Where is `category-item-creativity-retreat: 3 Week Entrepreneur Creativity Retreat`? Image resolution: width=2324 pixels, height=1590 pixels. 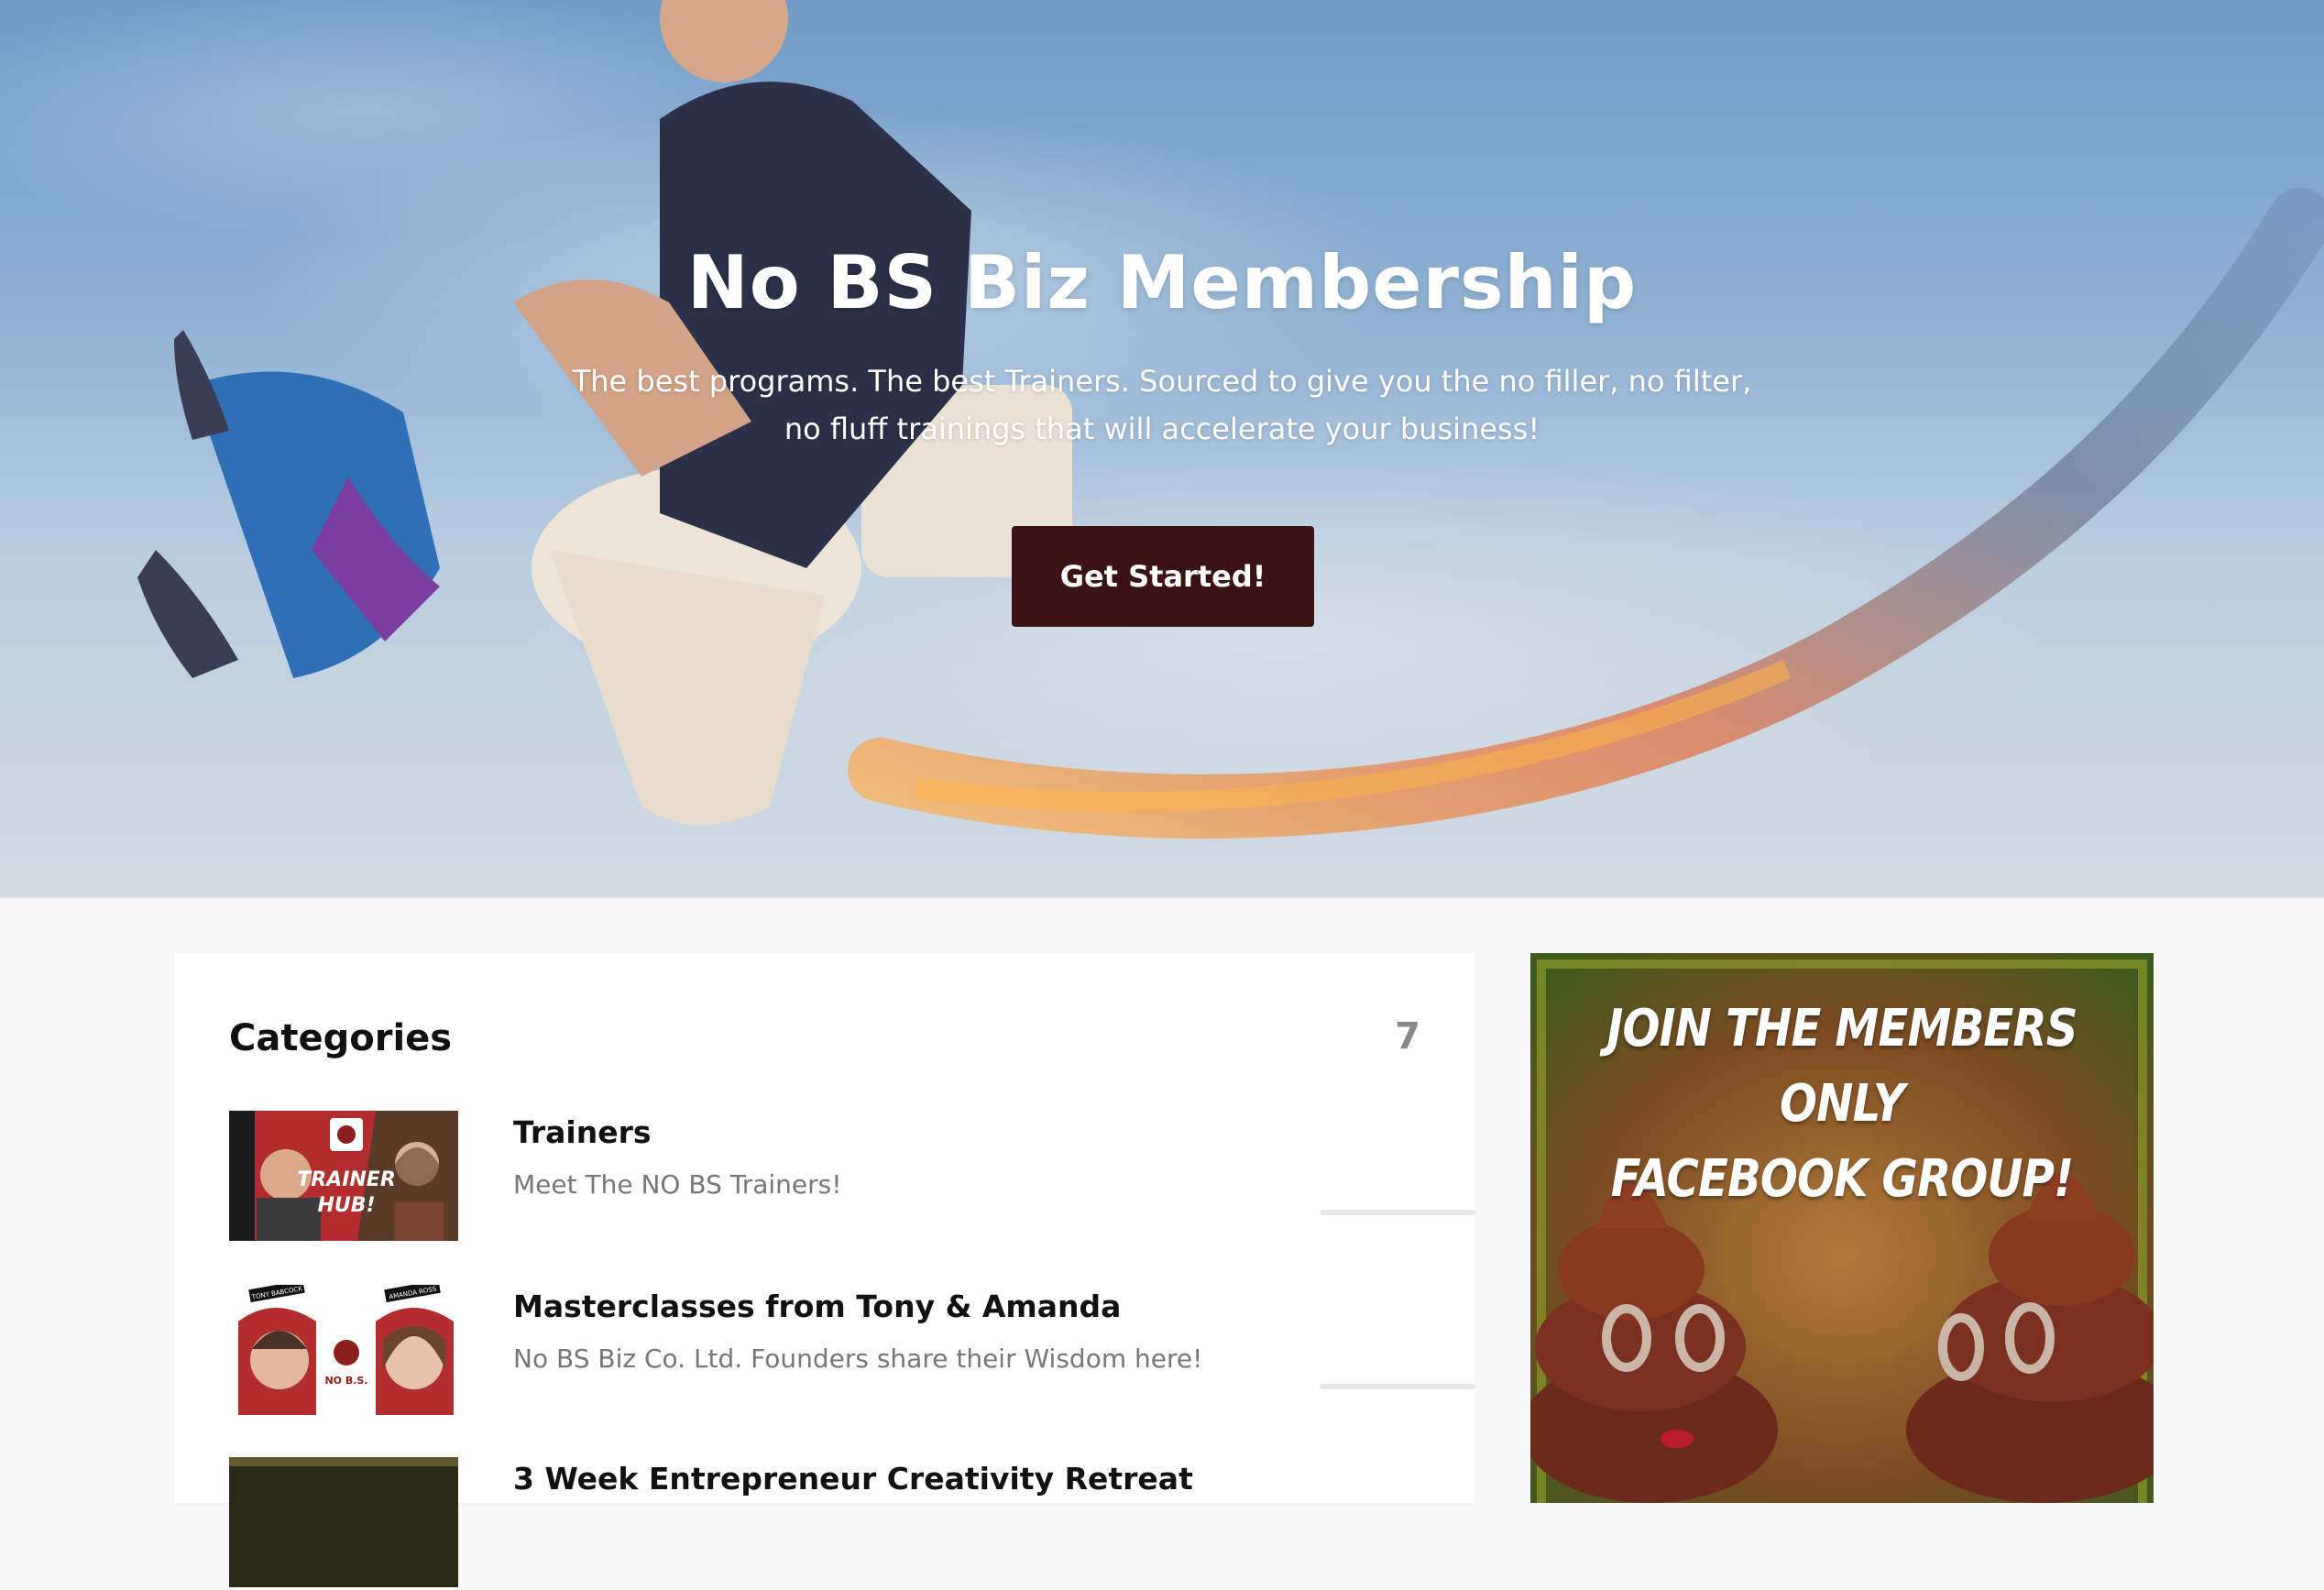
category-item-creativity-retreat: 3 Week Entrepreneur Creativity Retreat is located at coordinates (824, 1524).